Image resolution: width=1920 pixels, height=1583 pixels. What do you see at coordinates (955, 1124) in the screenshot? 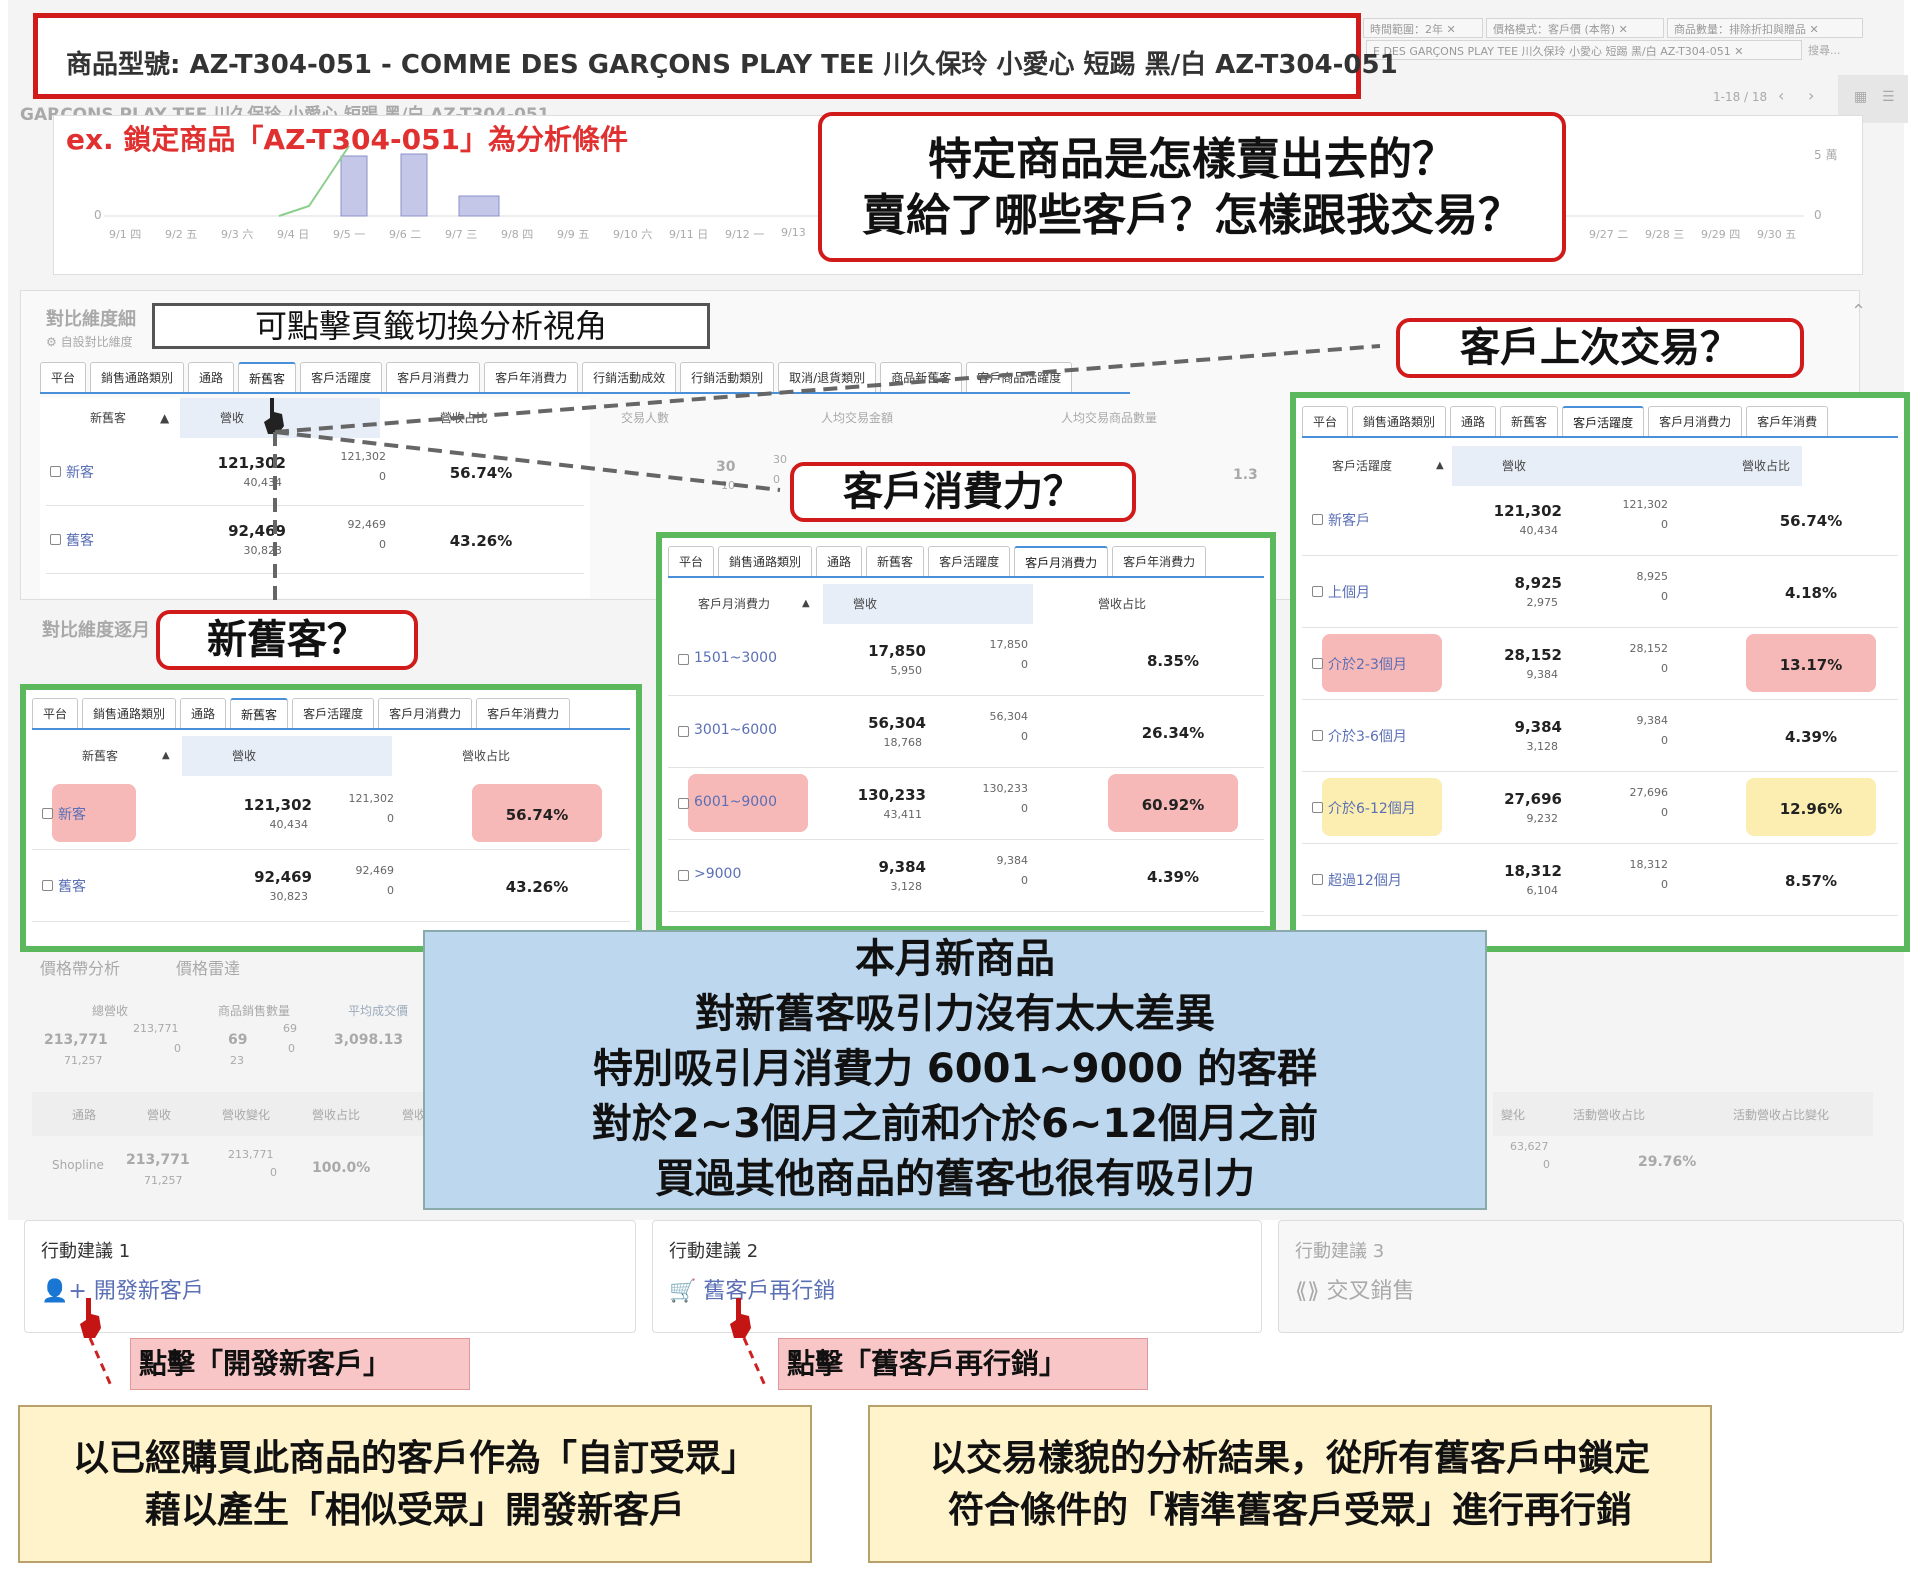
I see `summary-line: 對於2~3個月之前和介於6~12個月之前` at bounding box center [955, 1124].